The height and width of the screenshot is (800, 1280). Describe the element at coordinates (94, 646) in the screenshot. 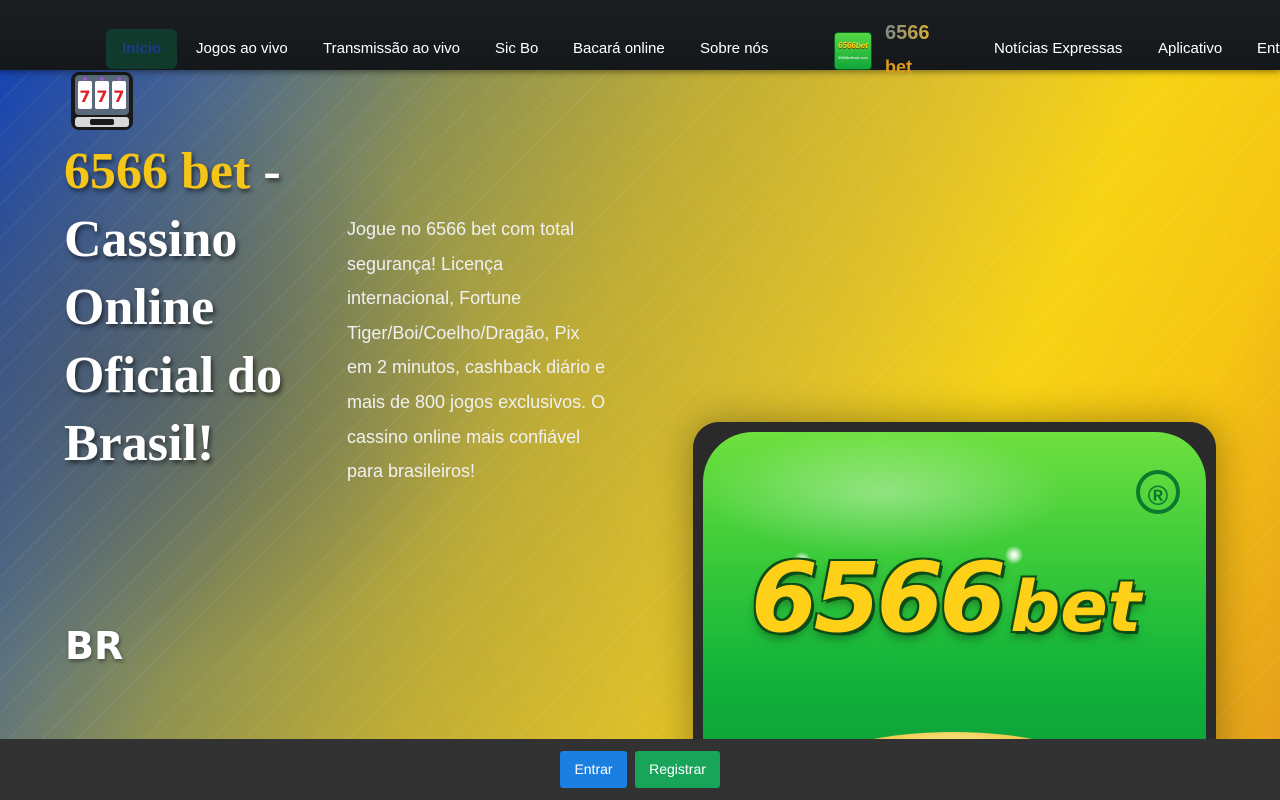

I see `country-badge: BR` at that location.